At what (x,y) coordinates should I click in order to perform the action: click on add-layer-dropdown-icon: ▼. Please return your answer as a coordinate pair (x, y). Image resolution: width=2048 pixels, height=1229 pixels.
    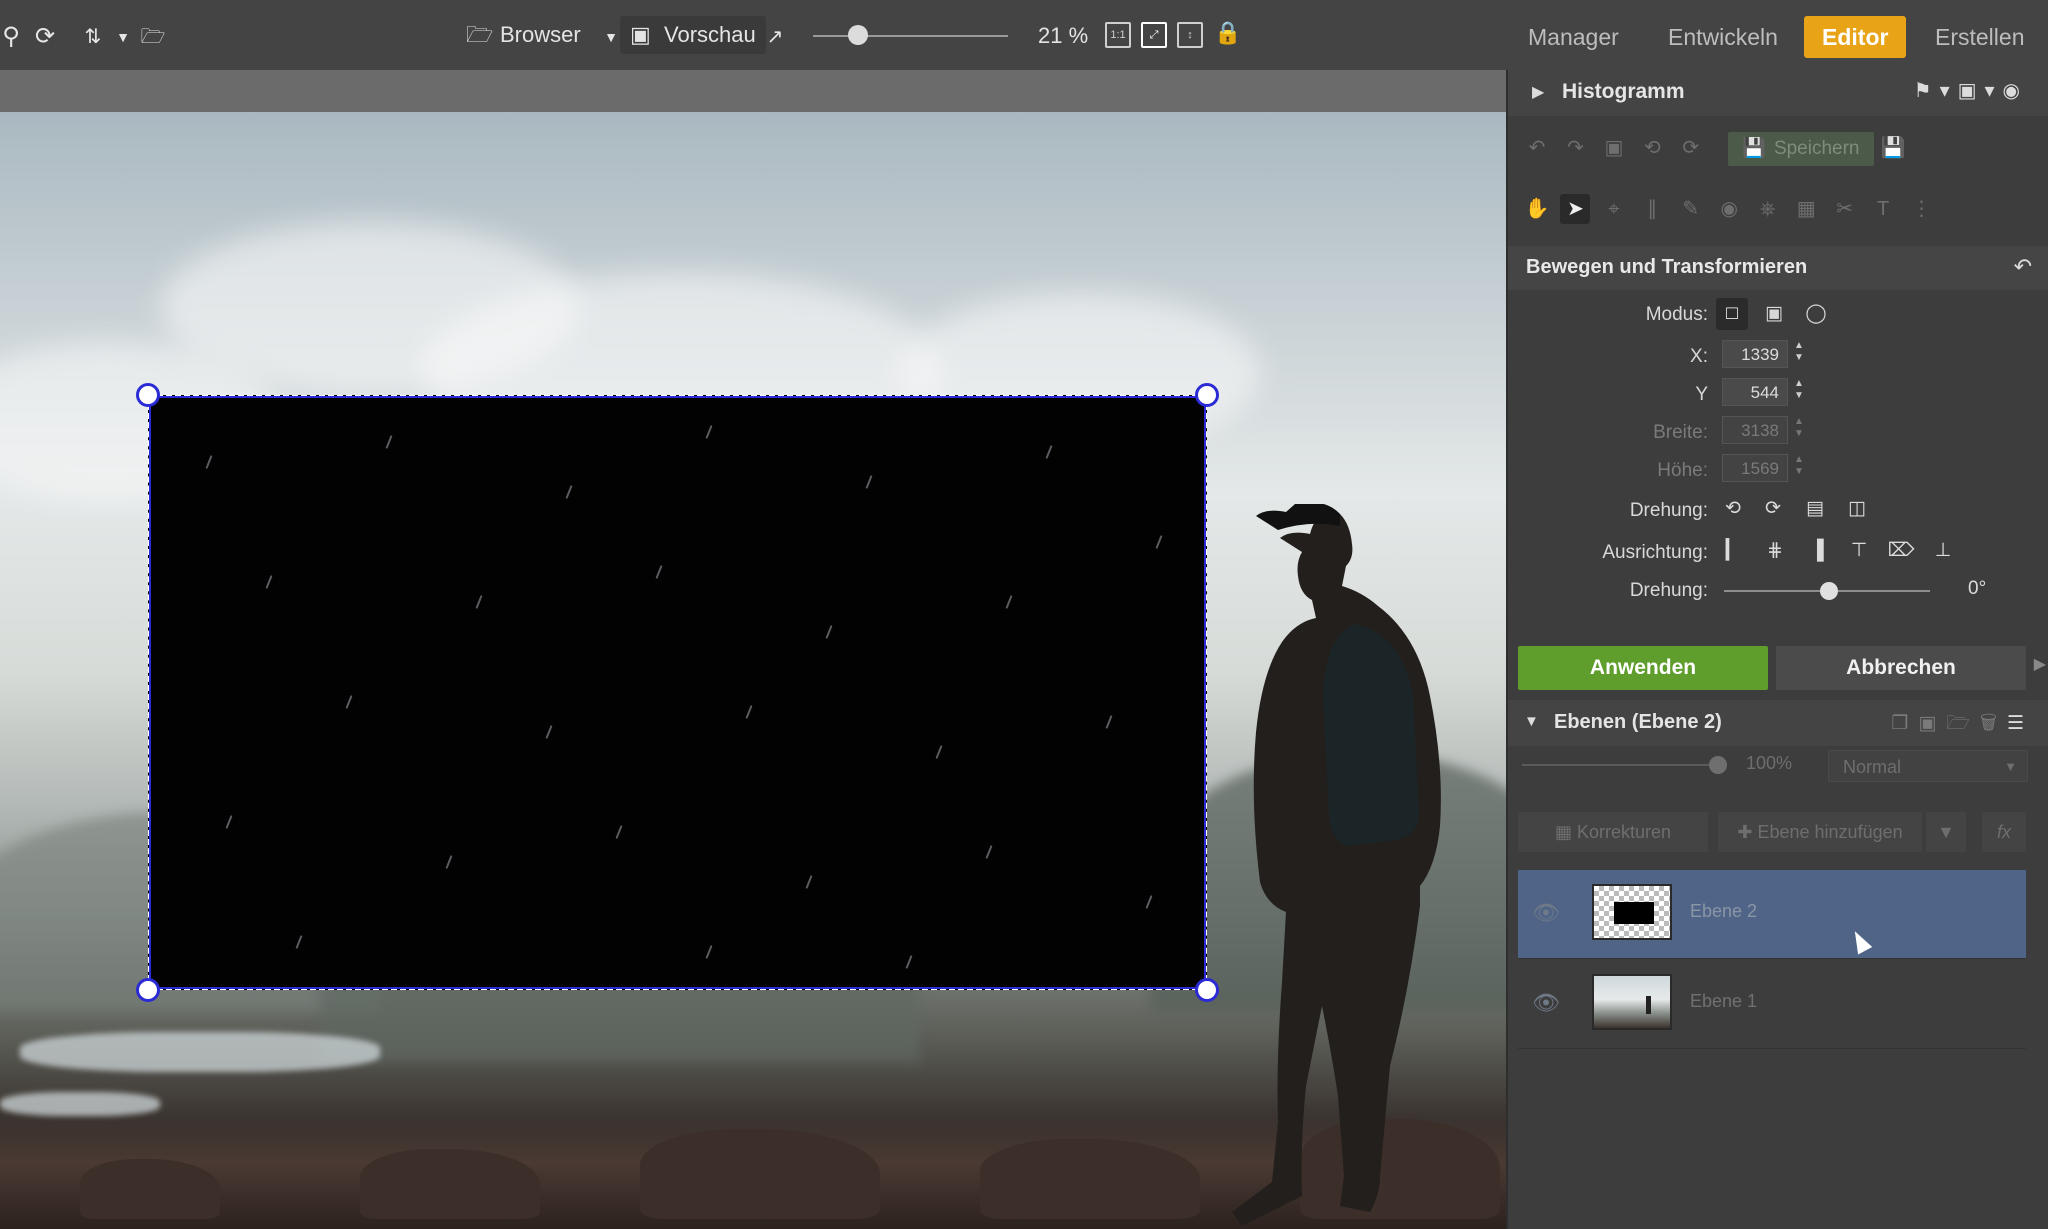
    Looking at the image, I should click on (1946, 832).